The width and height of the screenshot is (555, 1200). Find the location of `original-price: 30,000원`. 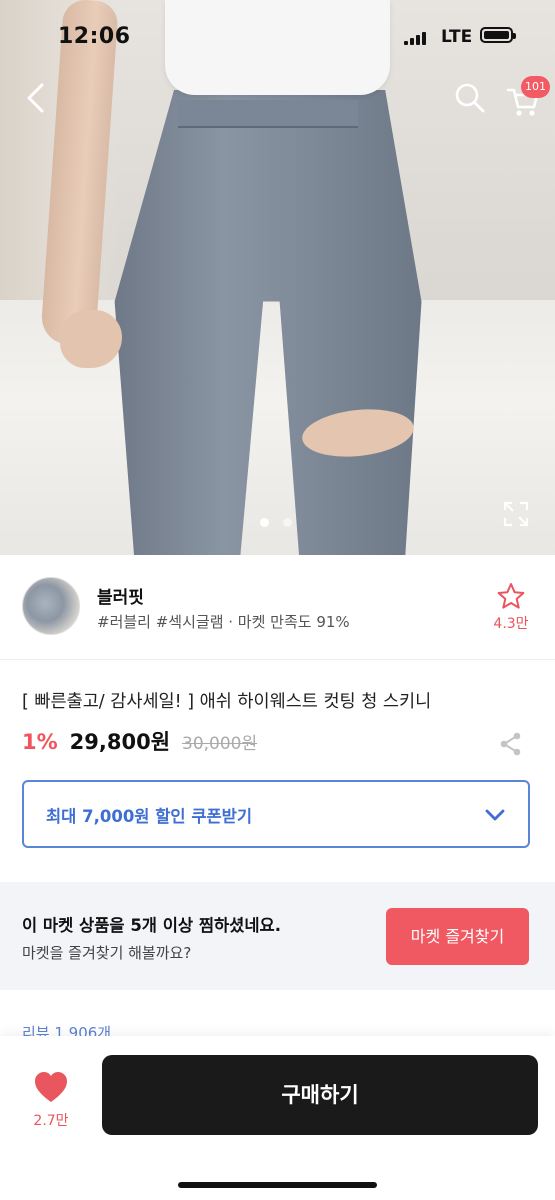

original-price: 30,000원 is located at coordinates (220, 744).